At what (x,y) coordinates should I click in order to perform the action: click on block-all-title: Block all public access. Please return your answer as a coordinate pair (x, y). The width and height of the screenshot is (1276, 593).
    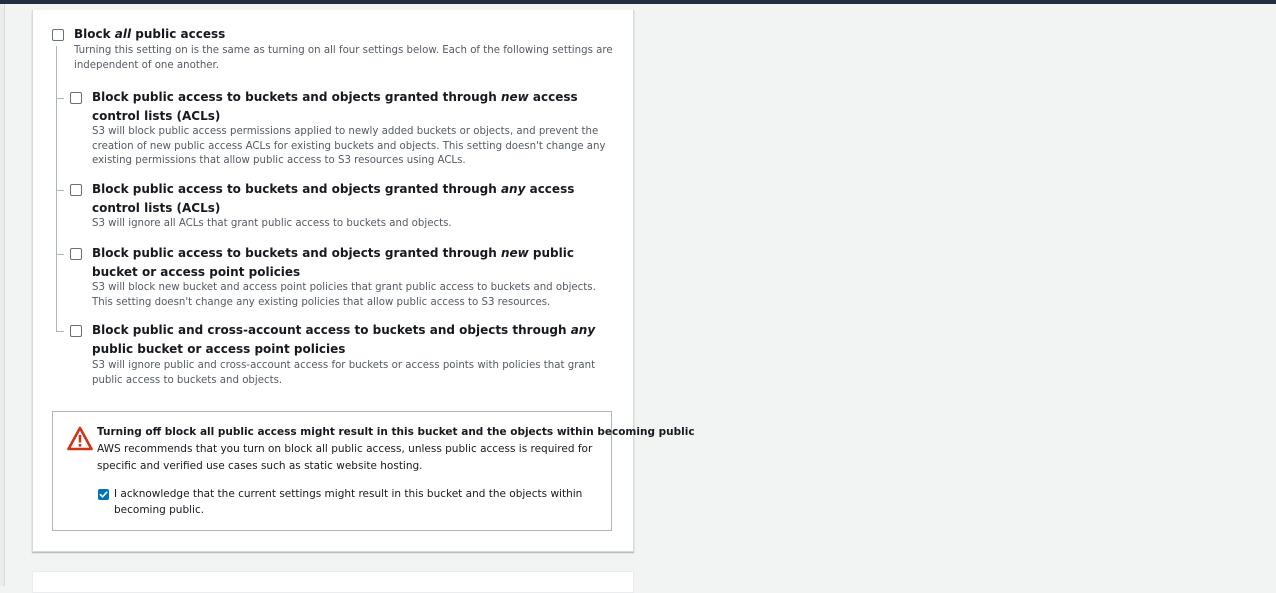
    Looking at the image, I should click on (150, 34).